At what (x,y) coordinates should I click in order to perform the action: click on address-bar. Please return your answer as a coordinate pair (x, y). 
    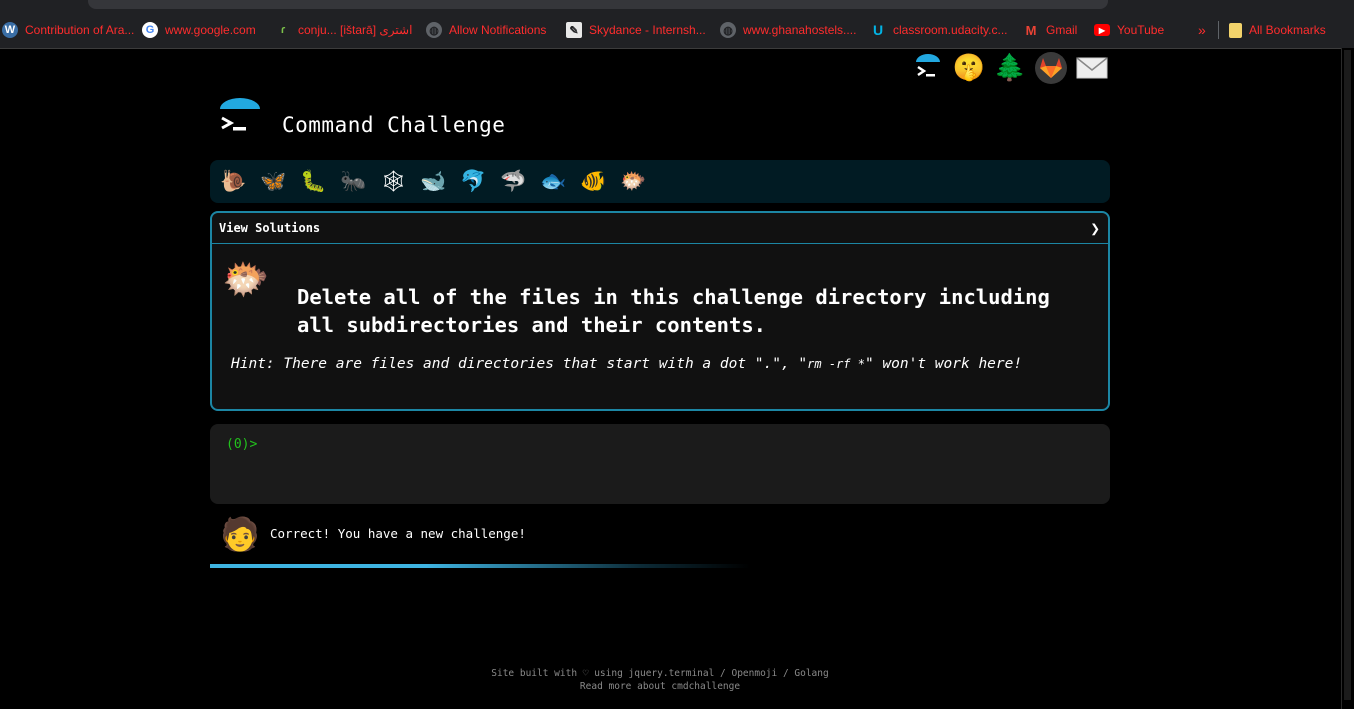
    Looking at the image, I should click on (598, 4).